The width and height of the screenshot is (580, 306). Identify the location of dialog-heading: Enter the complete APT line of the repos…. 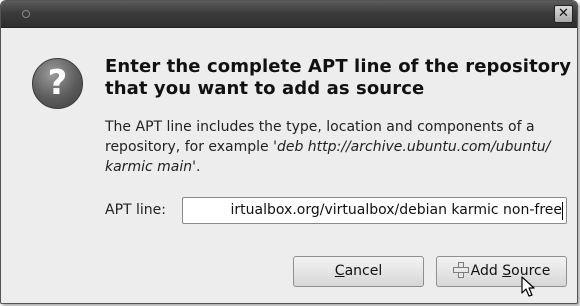
(338, 77).